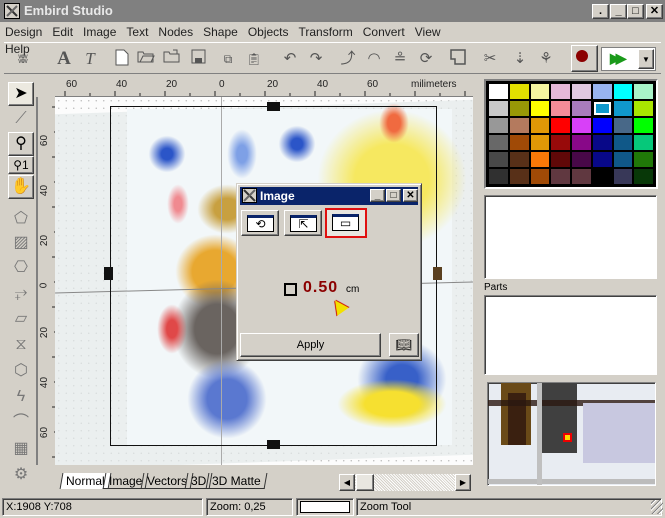  What do you see at coordinates (374, 59) in the screenshot?
I see `gauge-icon: ◠` at bounding box center [374, 59].